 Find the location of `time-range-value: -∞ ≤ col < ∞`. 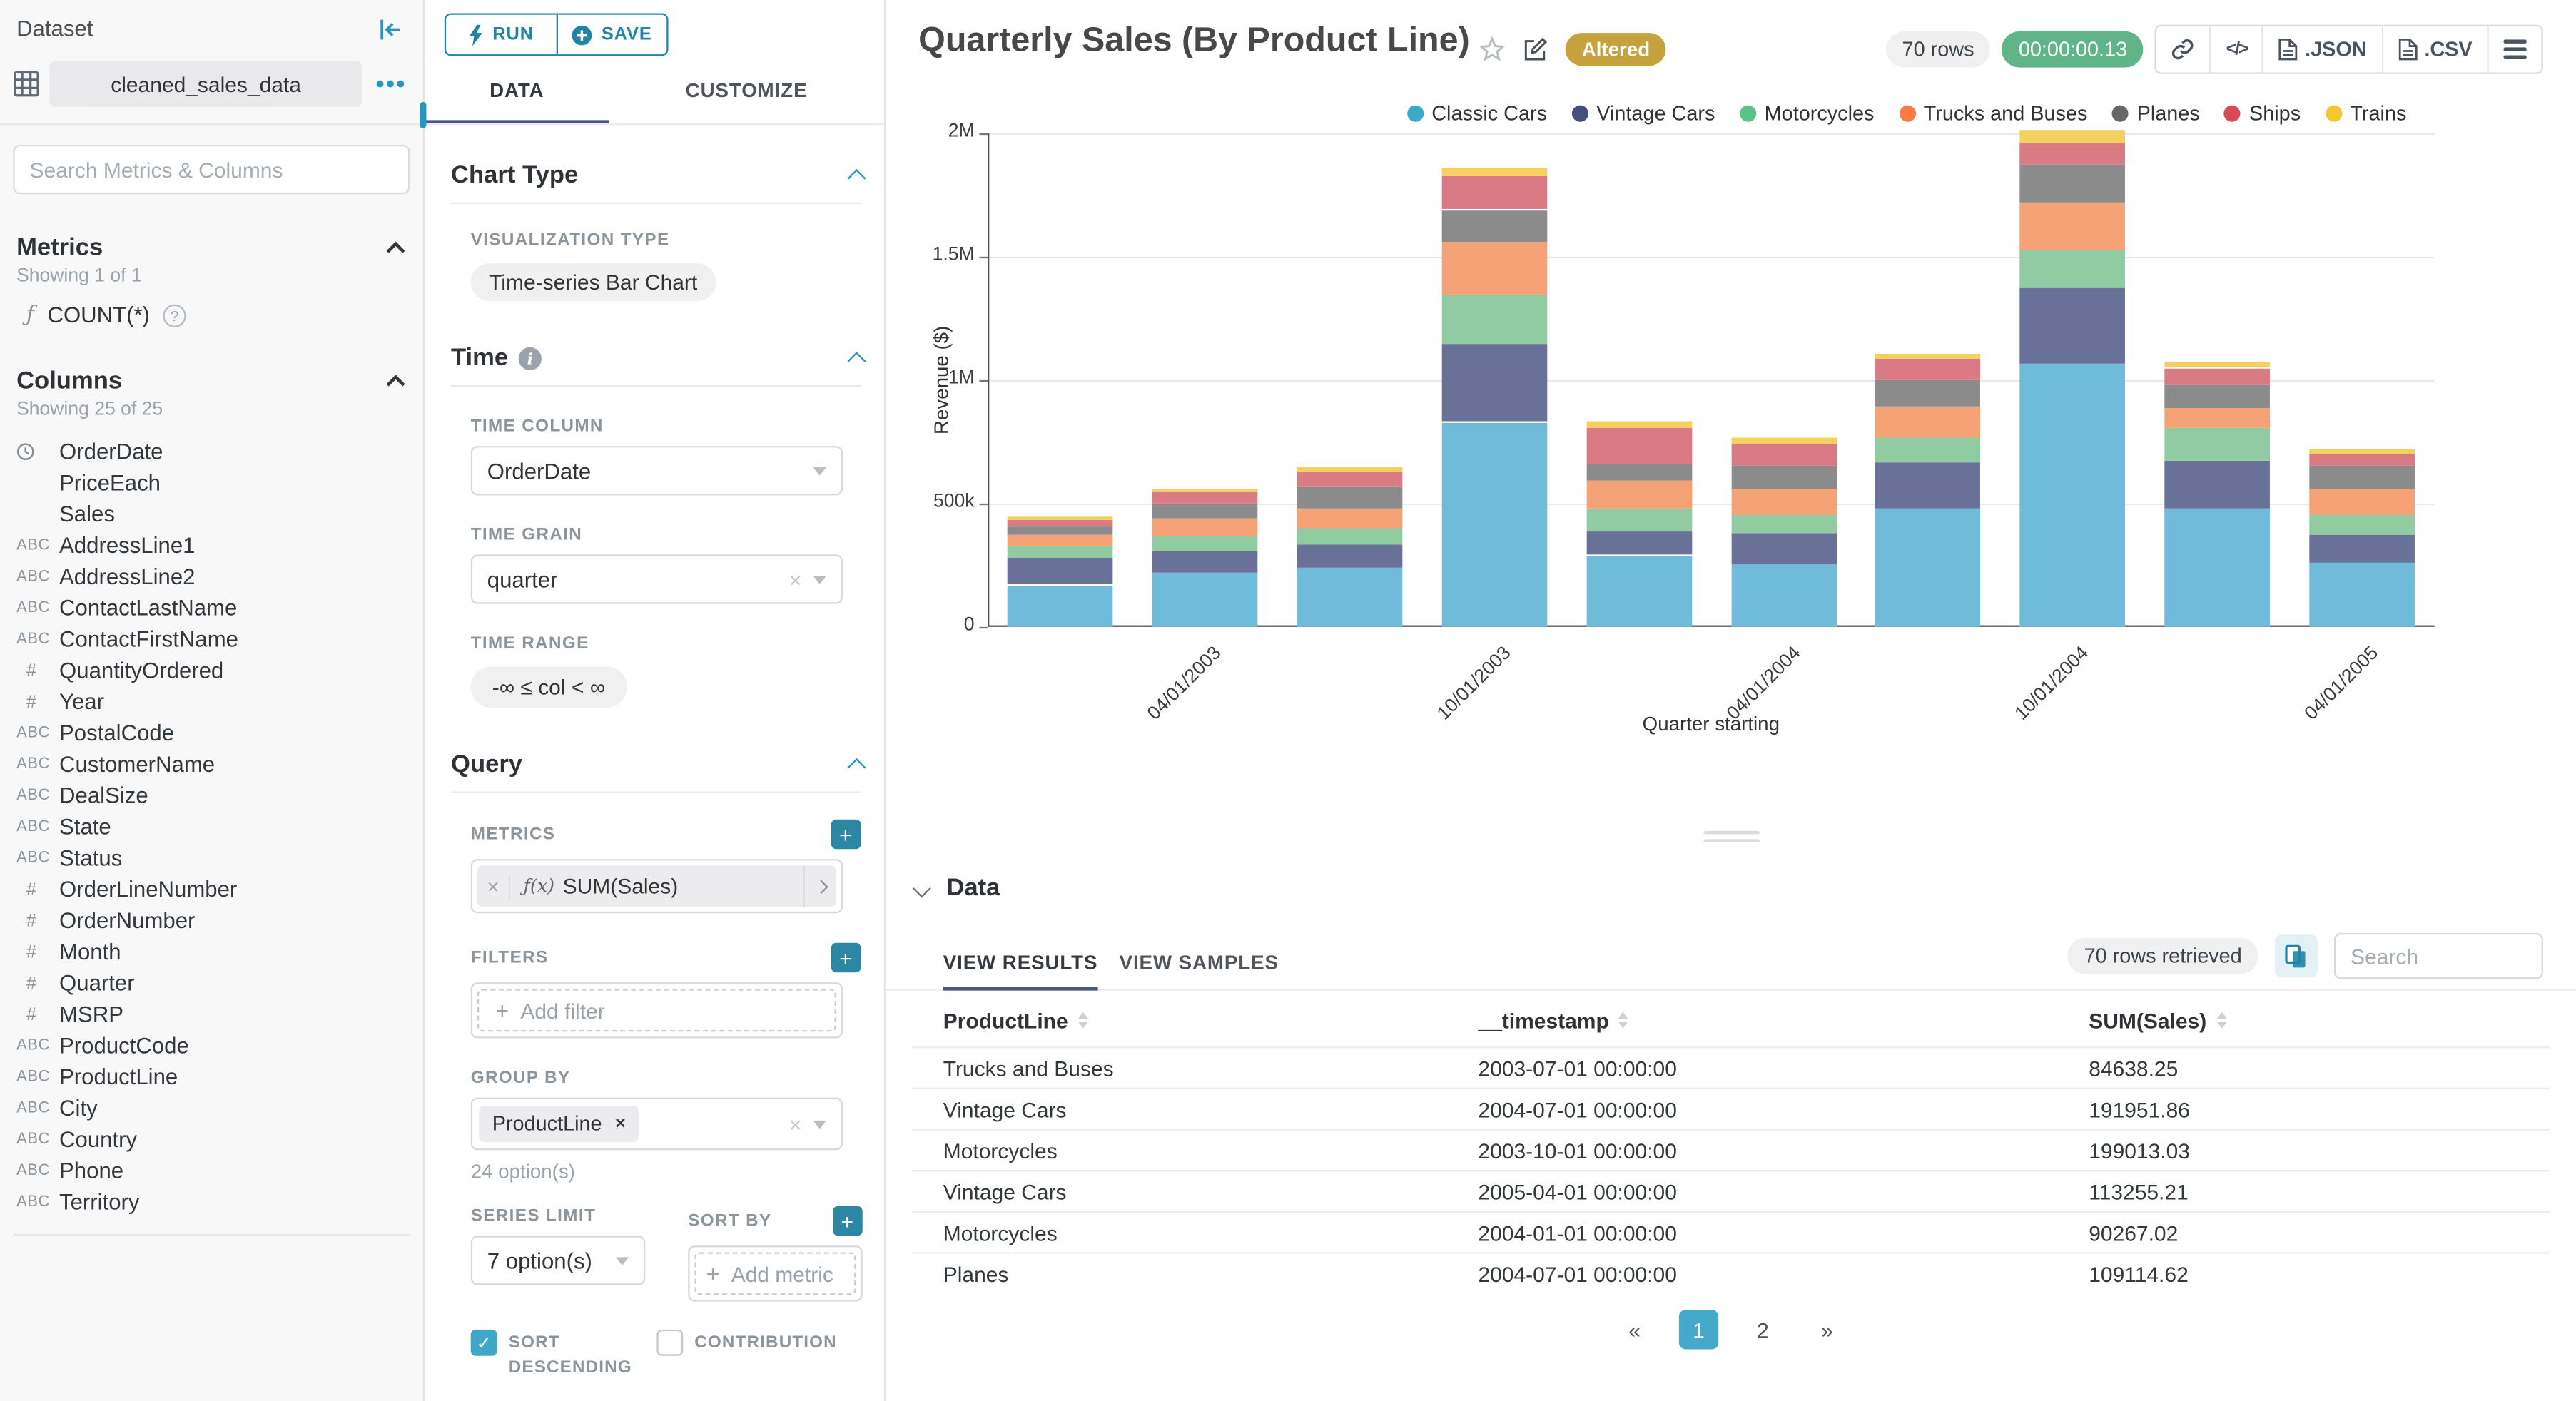

time-range-value: -∞ ≤ col < ∞ is located at coordinates (548, 687).